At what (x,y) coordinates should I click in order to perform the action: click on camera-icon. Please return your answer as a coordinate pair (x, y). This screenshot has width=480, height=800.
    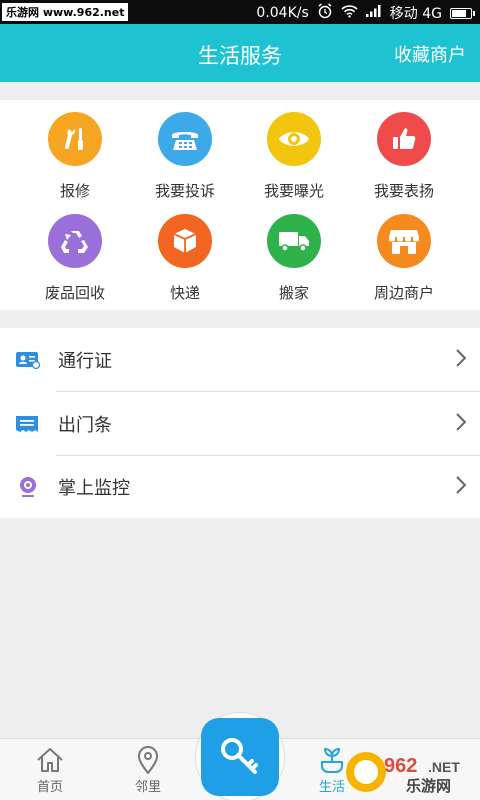
    Looking at the image, I should click on (28, 487).